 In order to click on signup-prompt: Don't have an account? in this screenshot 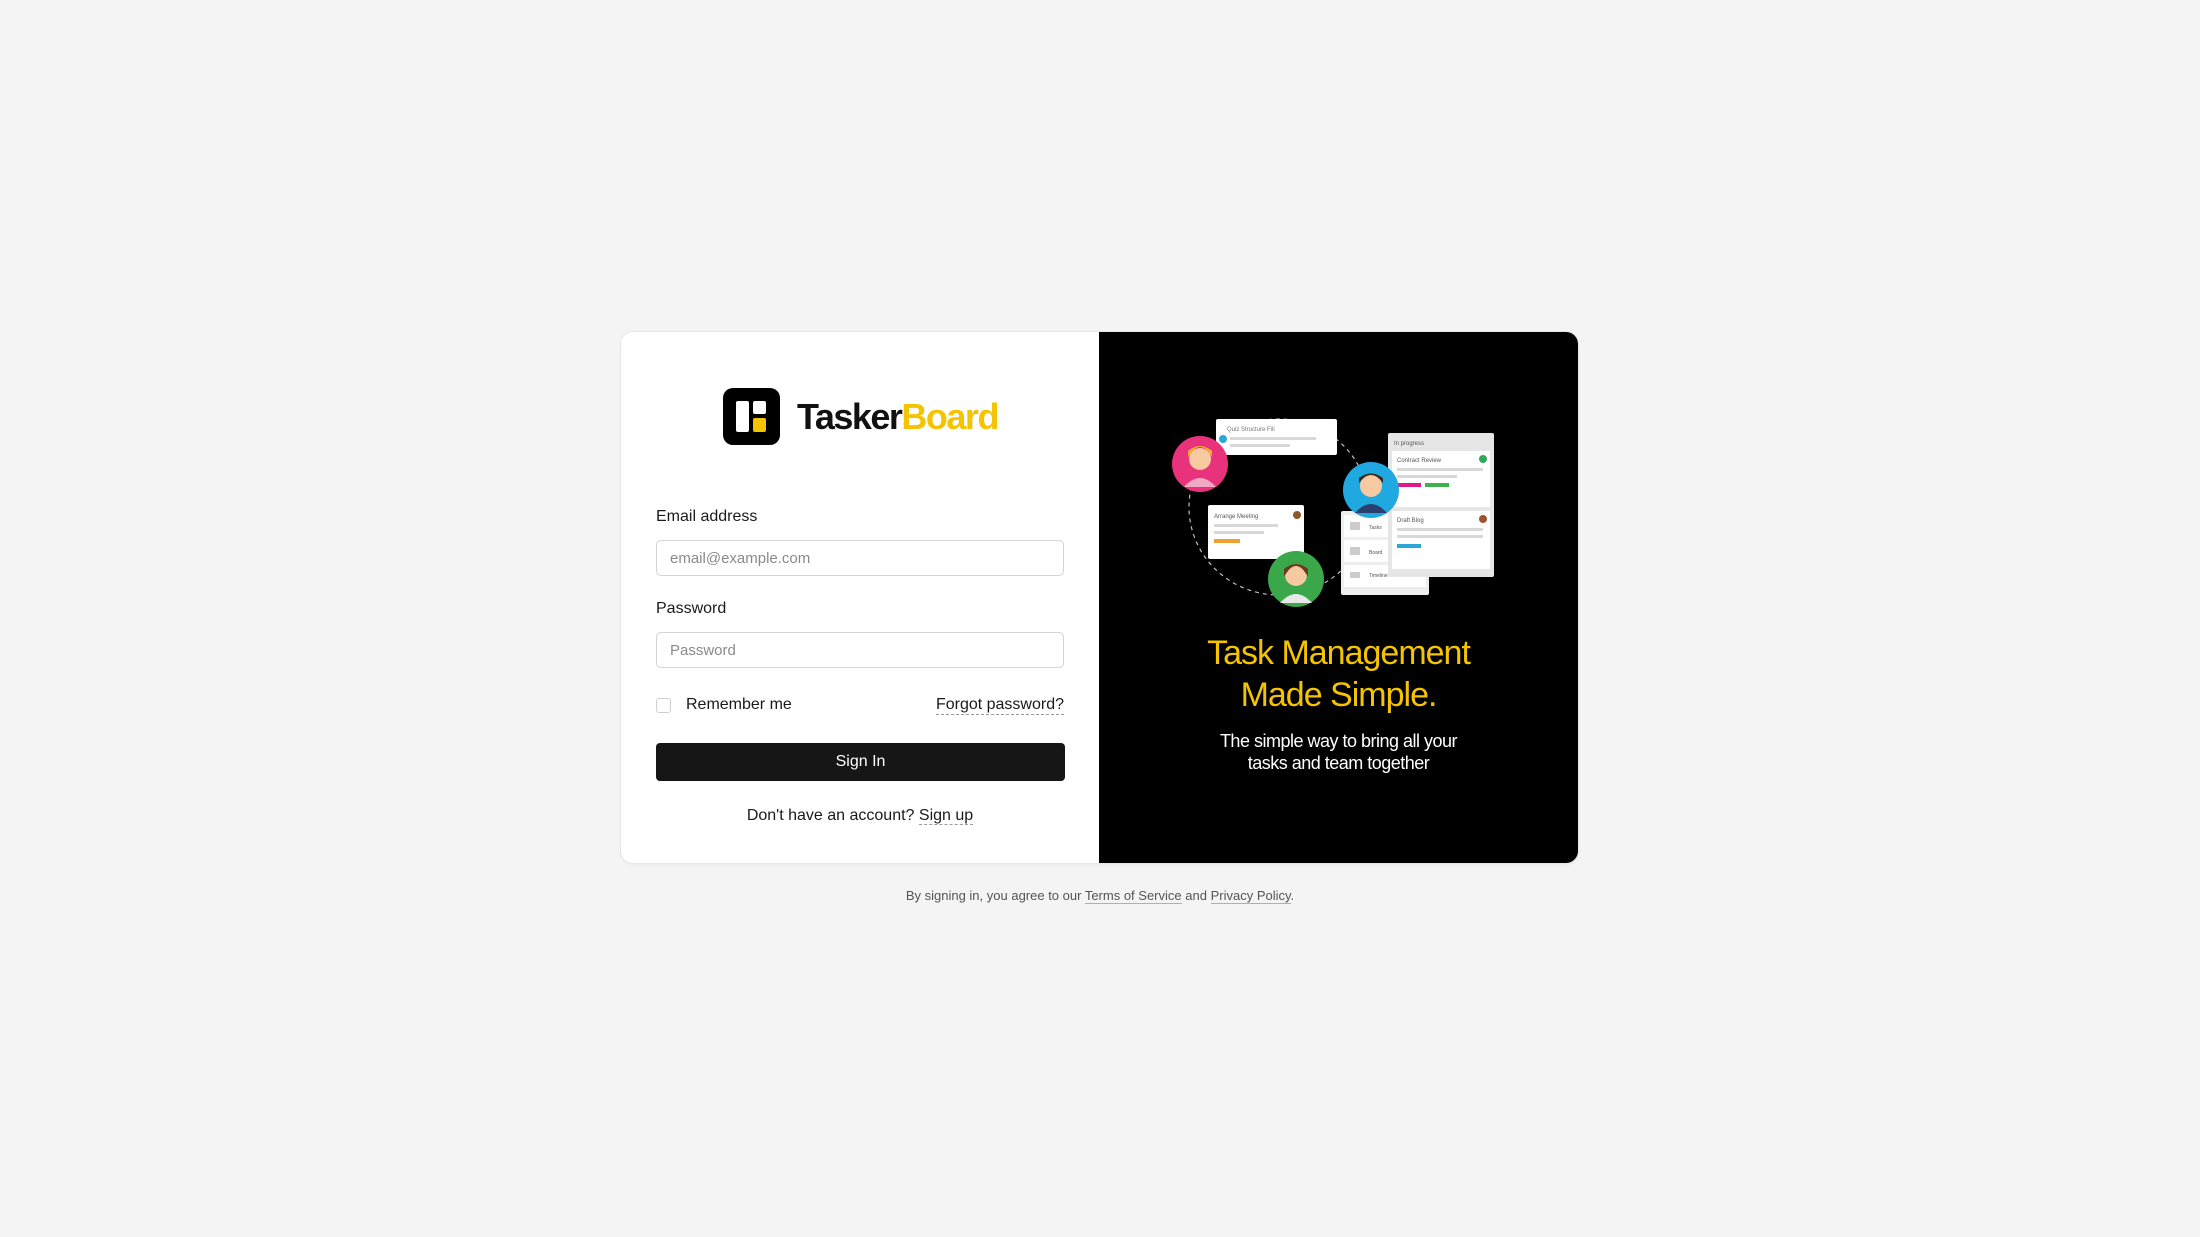, I will do `click(830, 815)`.